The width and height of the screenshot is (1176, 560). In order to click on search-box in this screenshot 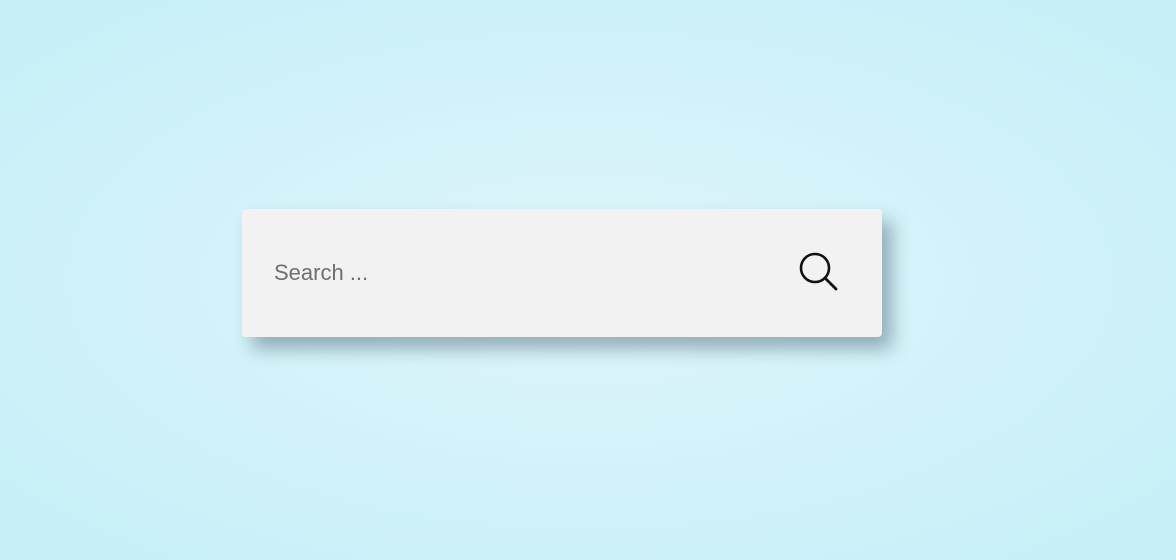, I will do `click(562, 273)`.